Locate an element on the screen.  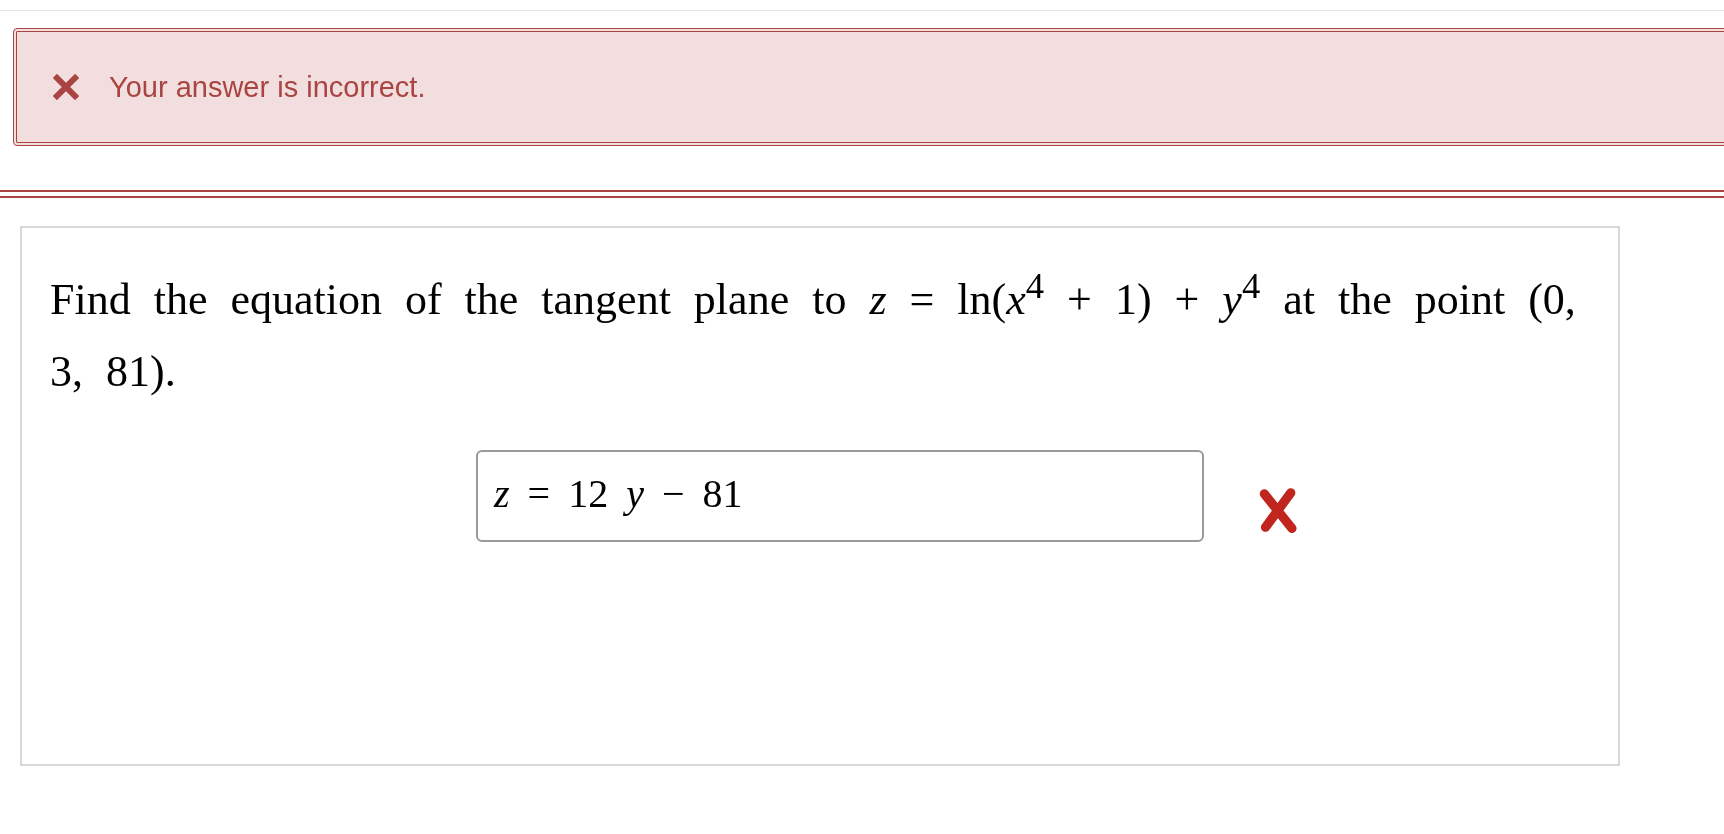
feedback-message: Your answer is incorrect. is located at coordinates (267, 87).